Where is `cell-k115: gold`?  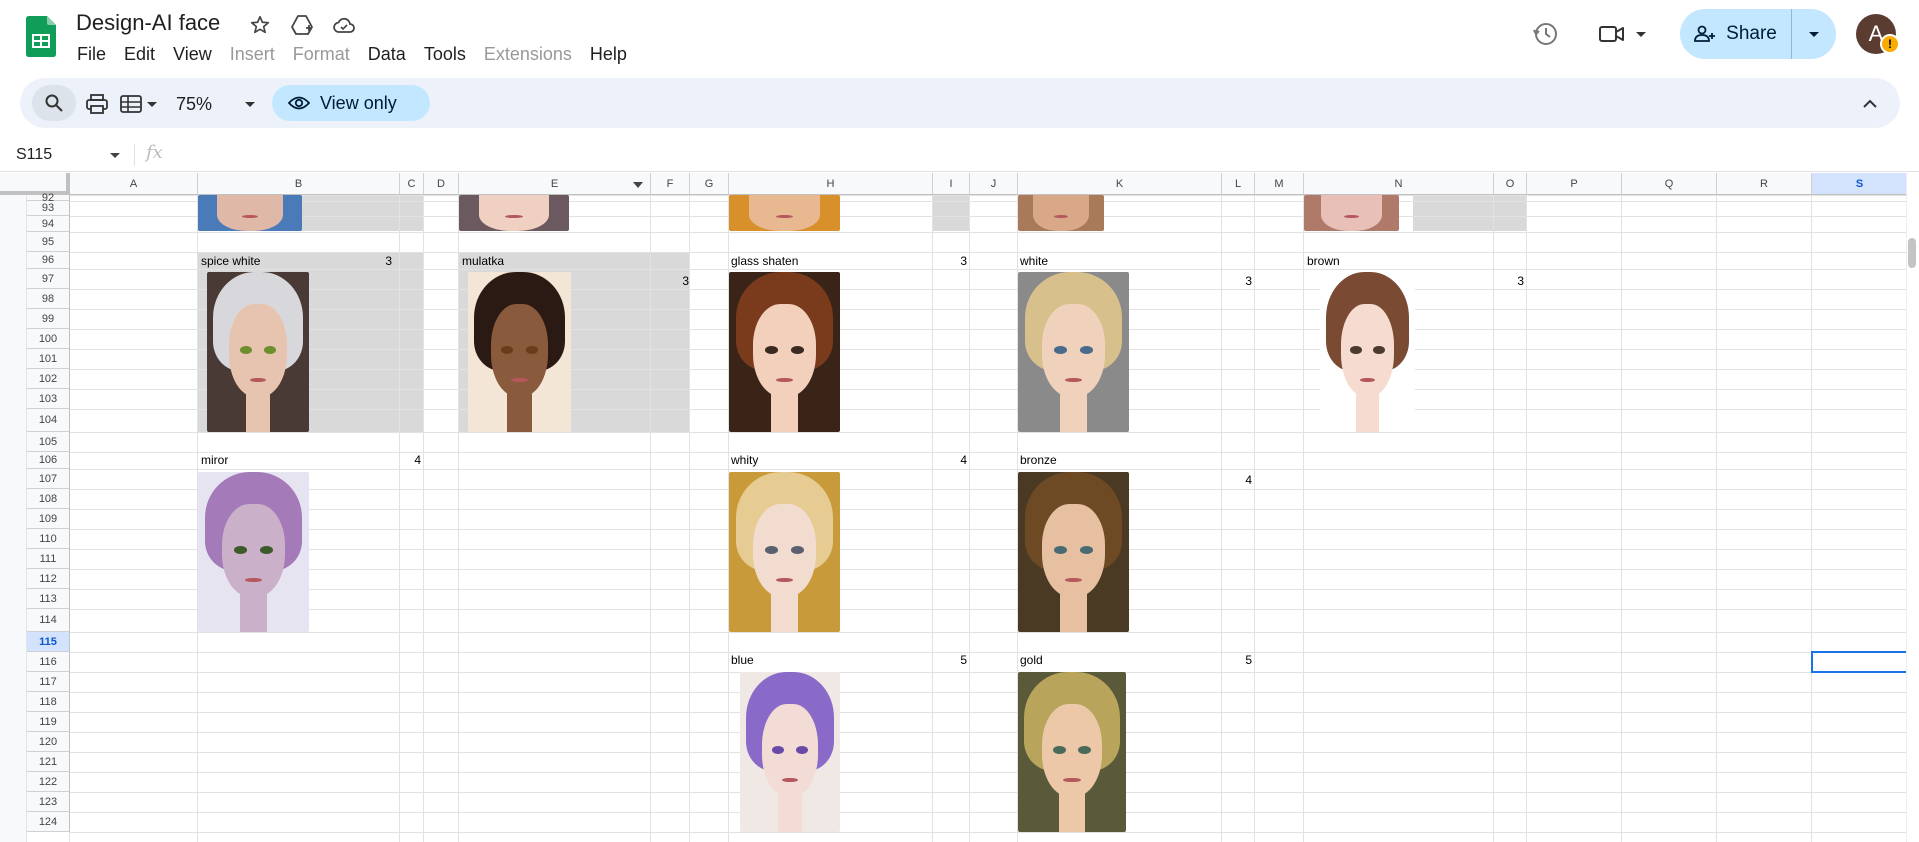
cell-k115: gold is located at coordinates (1031, 660).